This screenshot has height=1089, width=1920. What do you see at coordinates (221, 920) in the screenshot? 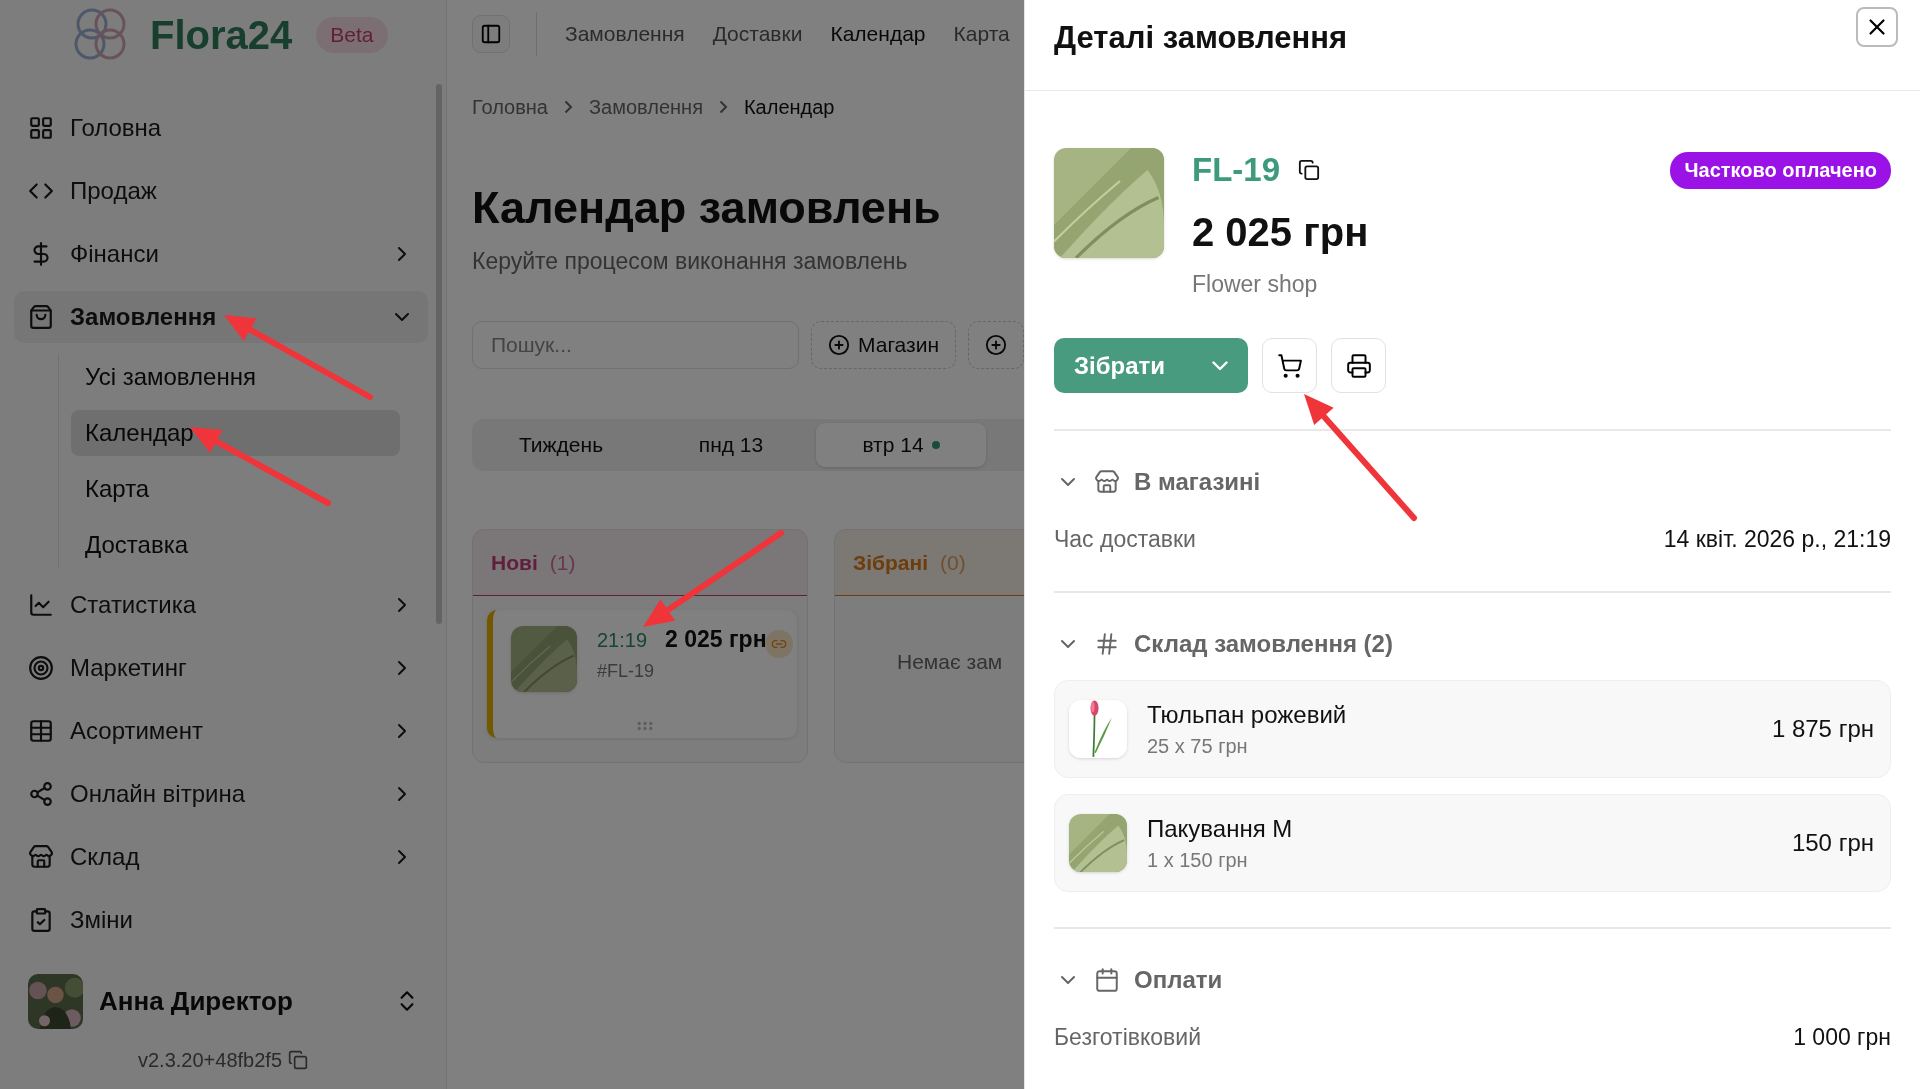
I see `sidebar-item: Зміни` at bounding box center [221, 920].